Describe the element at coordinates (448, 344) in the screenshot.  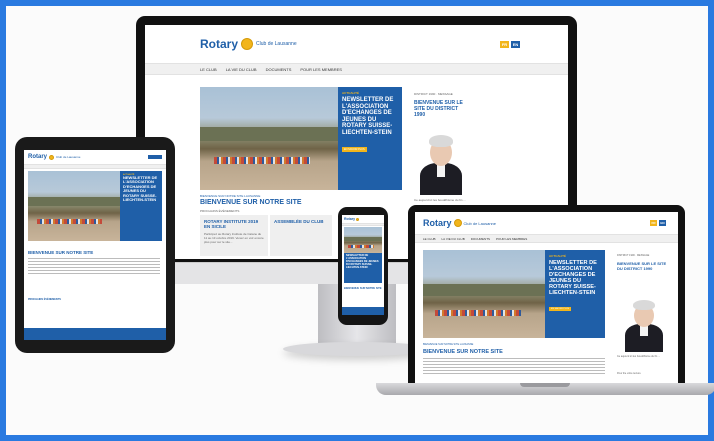
I see `laptop-section-kicker: BIENVENUE SUR NOTRE SITE LAUSANNE` at that location.